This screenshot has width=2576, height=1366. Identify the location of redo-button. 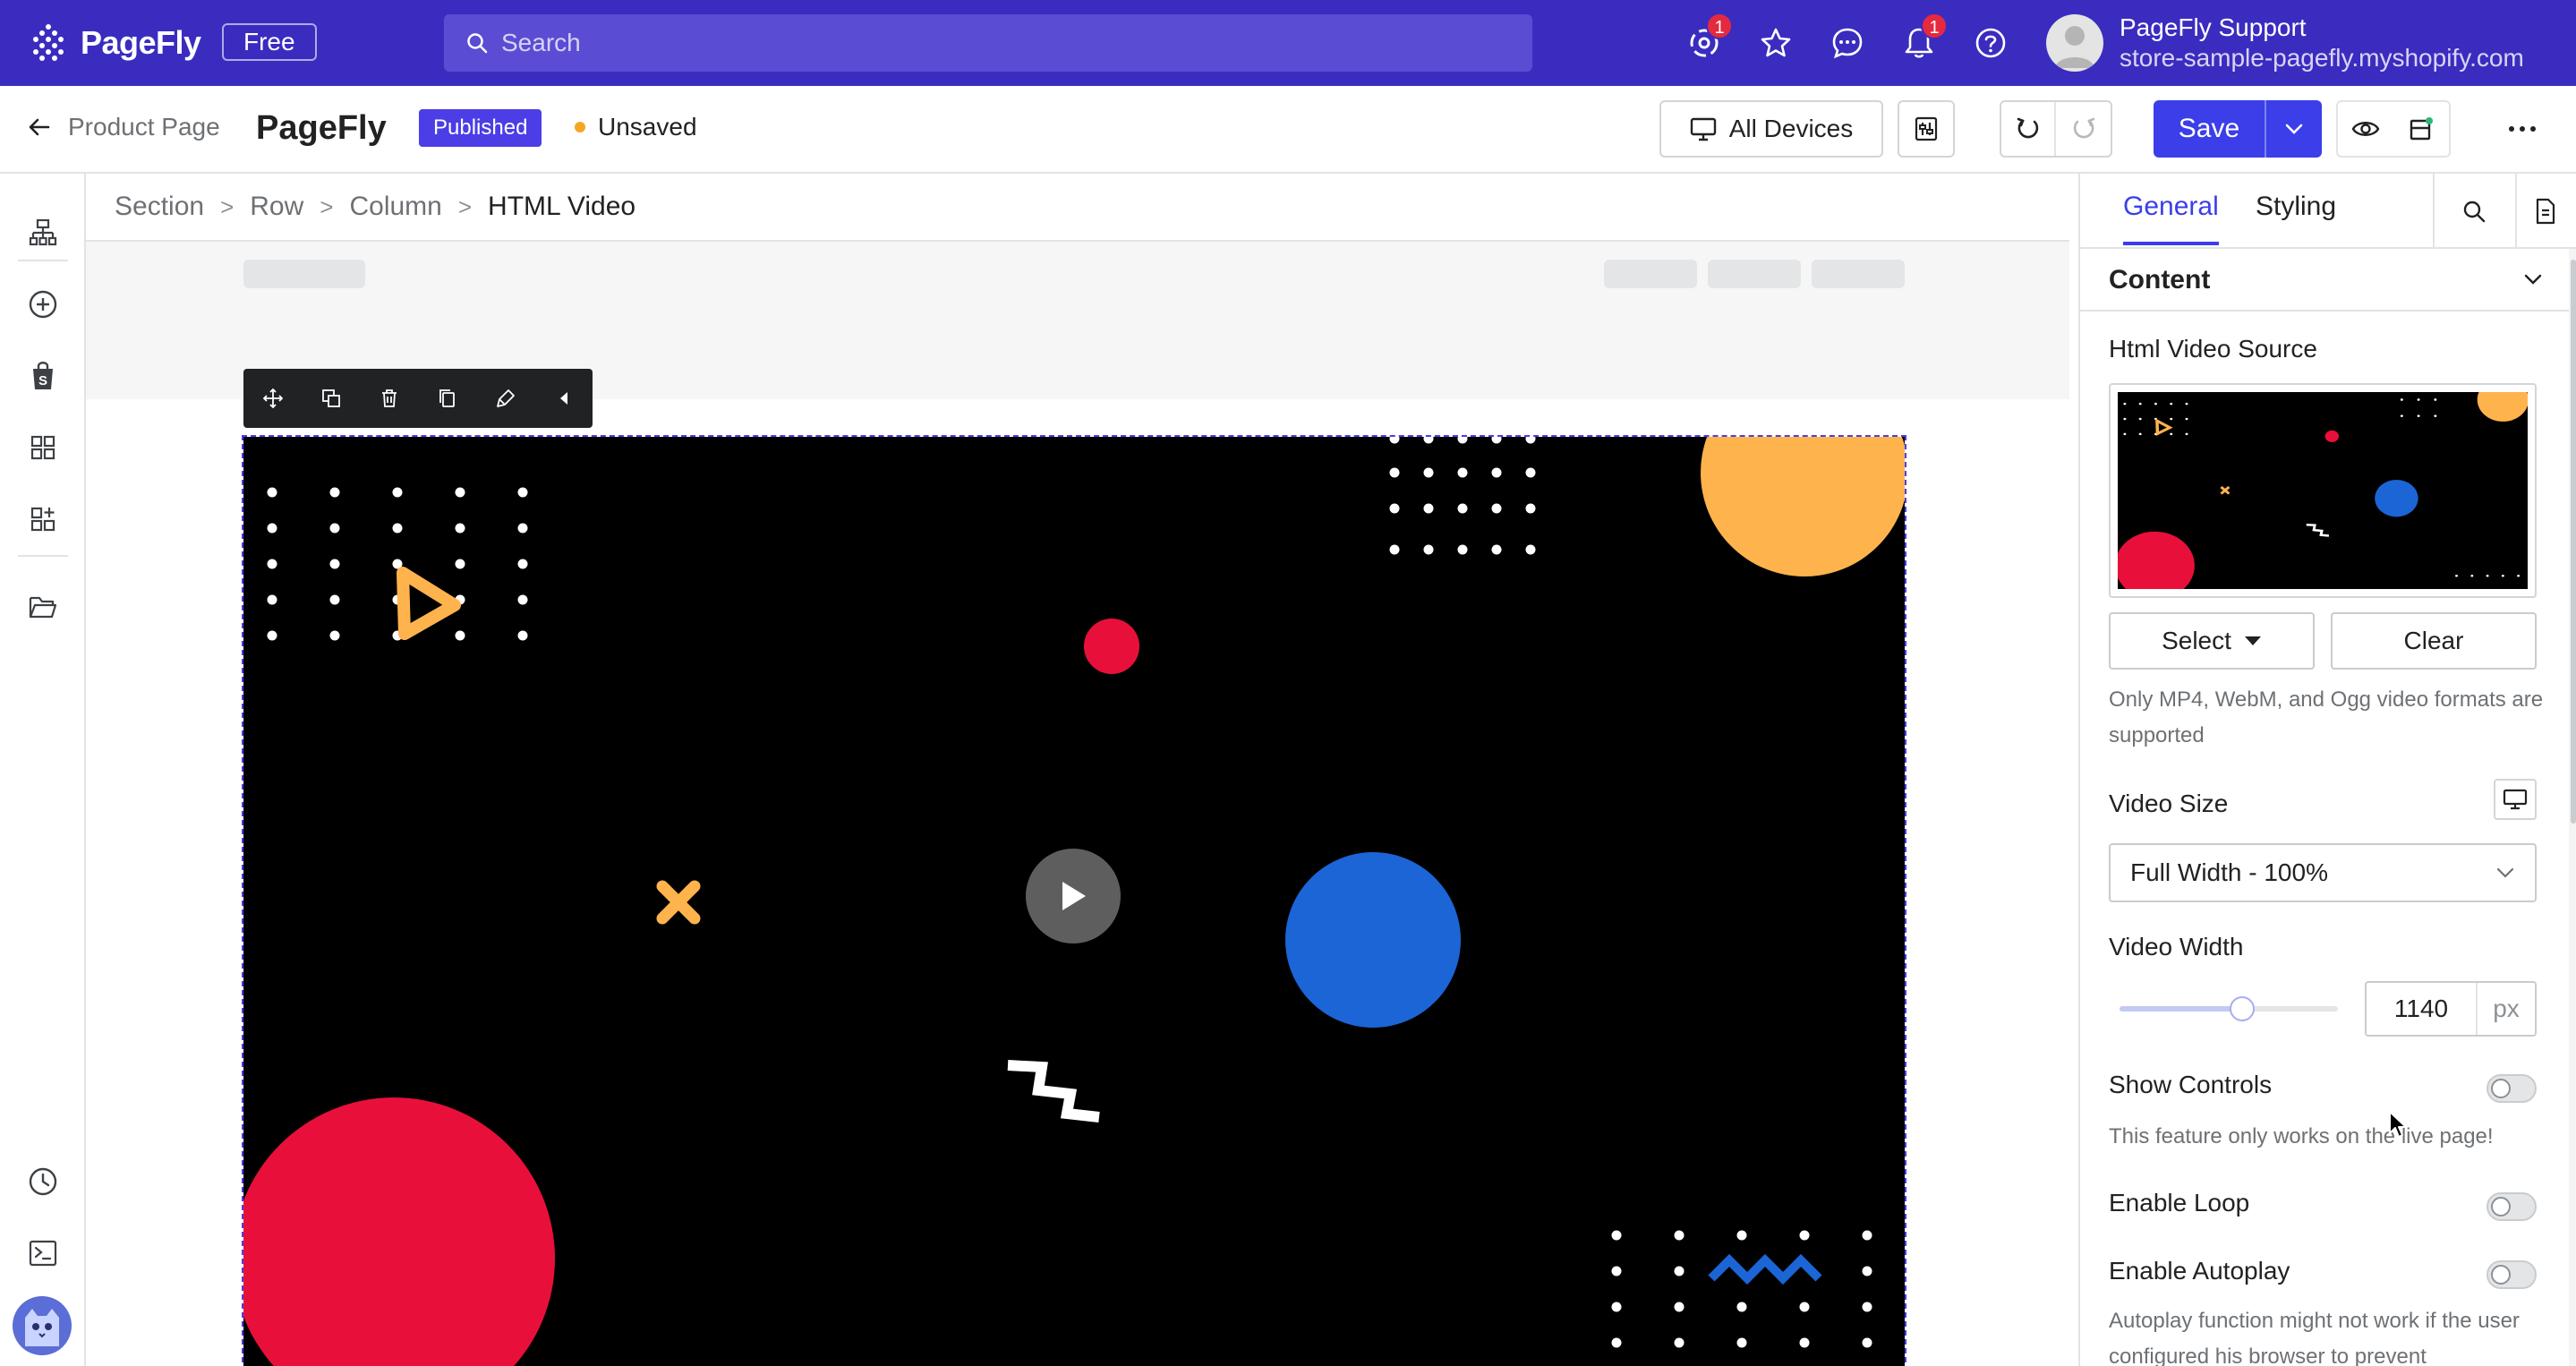
(2083, 128).